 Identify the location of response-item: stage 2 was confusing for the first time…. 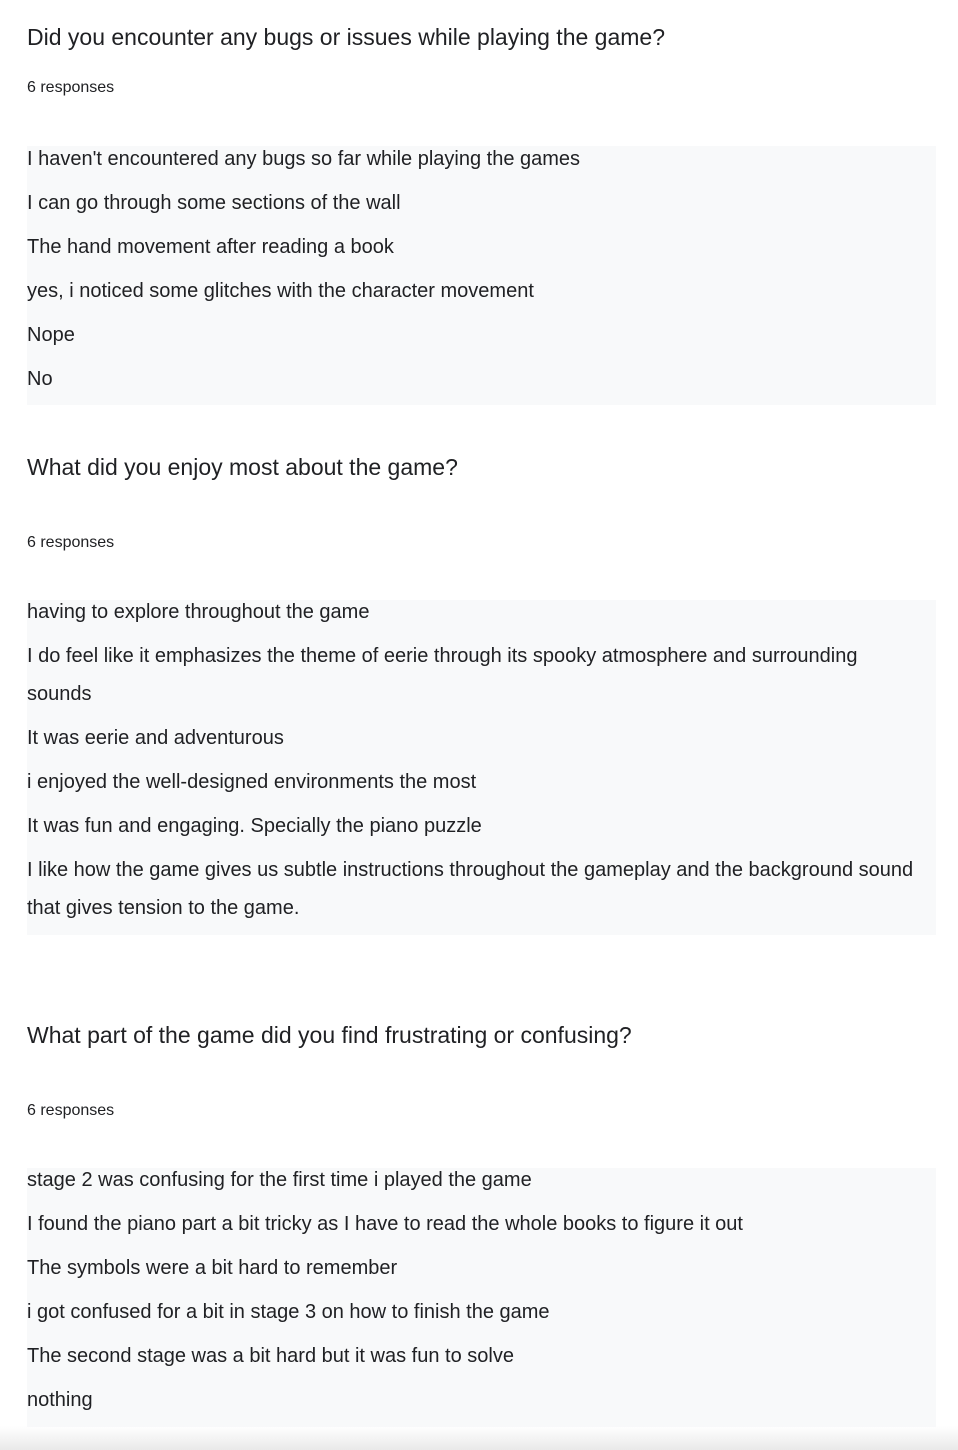
(279, 1180).